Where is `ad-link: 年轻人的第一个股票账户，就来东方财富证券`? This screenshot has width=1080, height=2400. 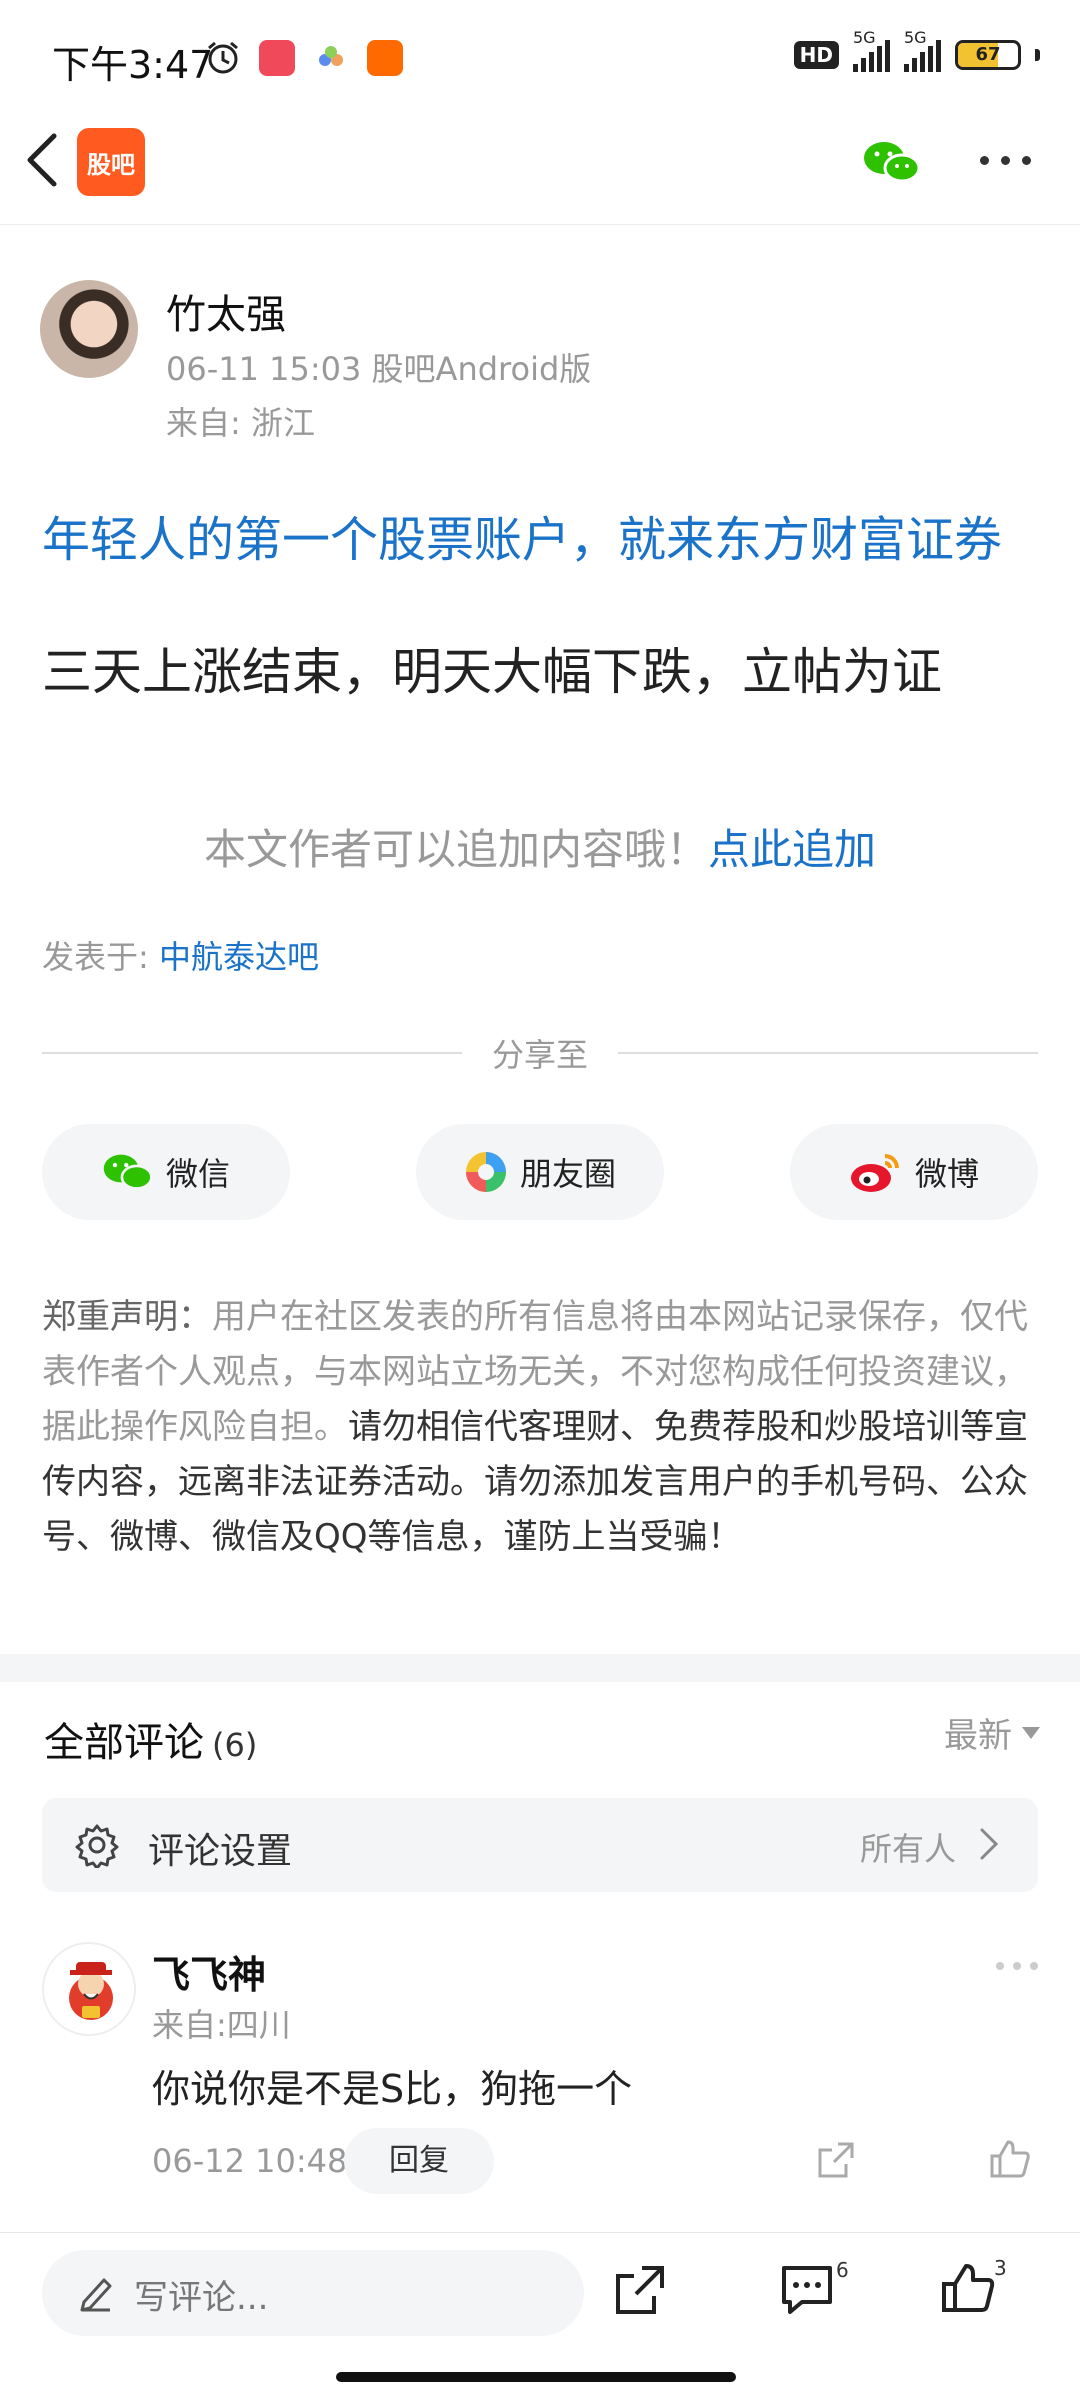
ad-link: 年轻人的第一个股票账户，就来东方财富证券 is located at coordinates (522, 535).